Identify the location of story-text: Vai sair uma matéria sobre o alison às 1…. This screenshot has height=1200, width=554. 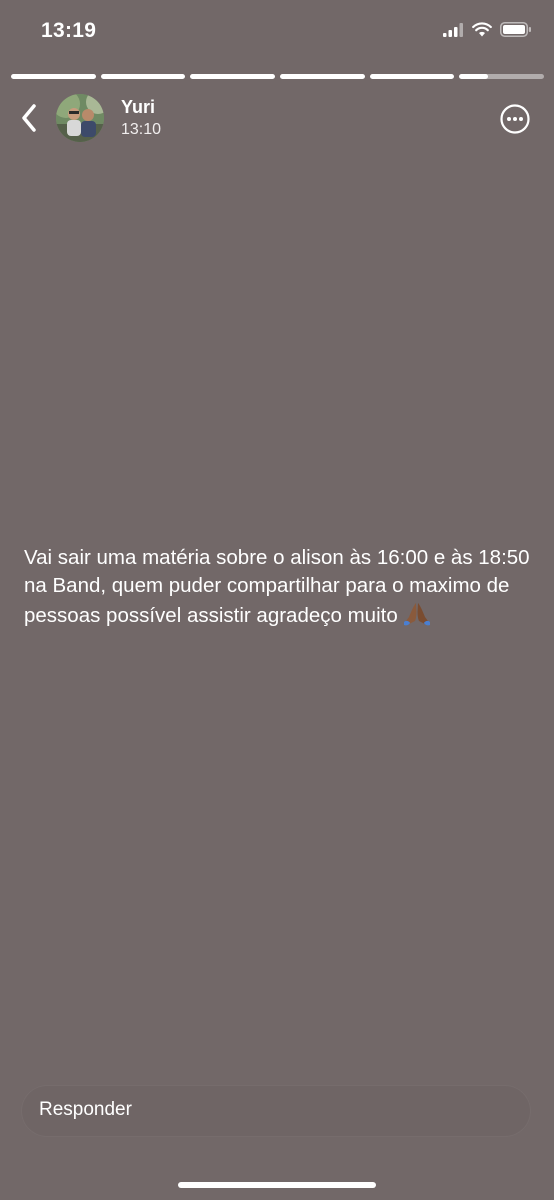
(280, 589).